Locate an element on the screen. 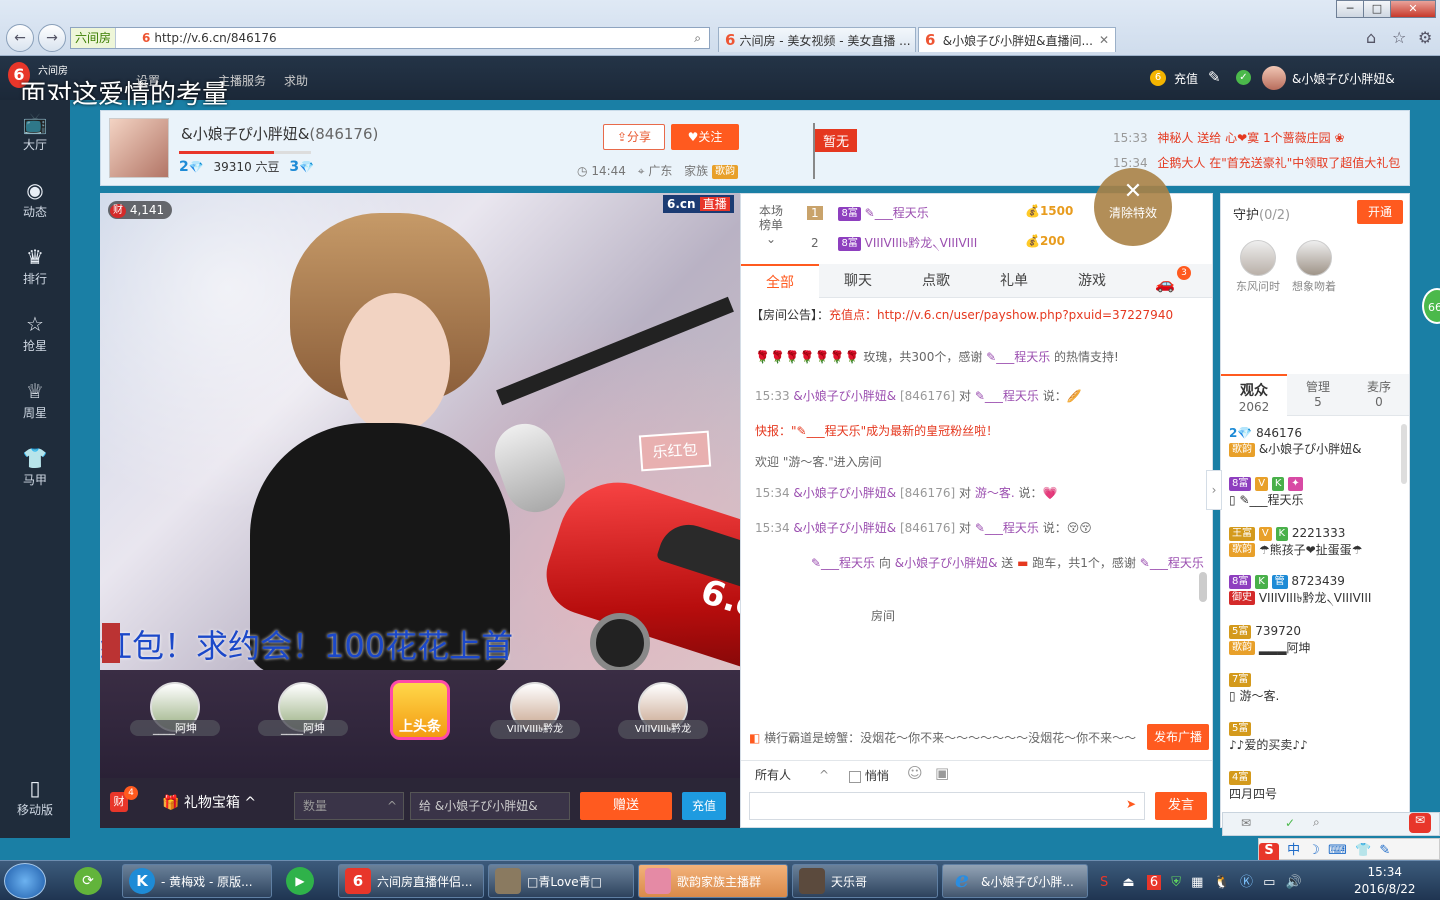 The height and width of the screenshot is (900, 1440). zoom-icon: ⌕ is located at coordinates (1316, 822).